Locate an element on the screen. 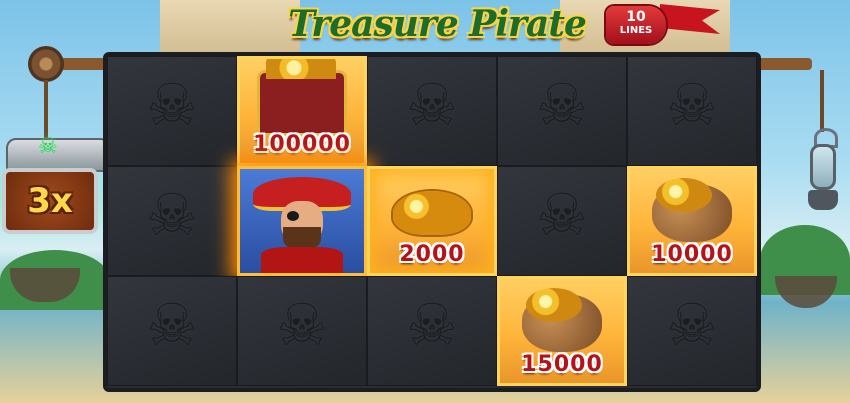 This screenshot has width=850, height=403. reel-cell-r3-c5: ☠ is located at coordinates (692, 331).